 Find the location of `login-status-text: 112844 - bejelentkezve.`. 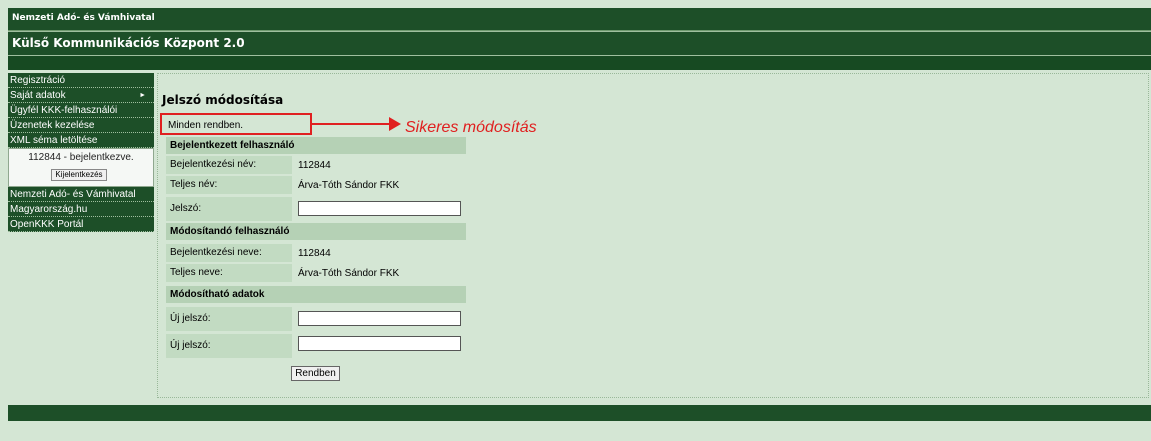

login-status-text: 112844 - bejelentkezve. is located at coordinates (81, 157).